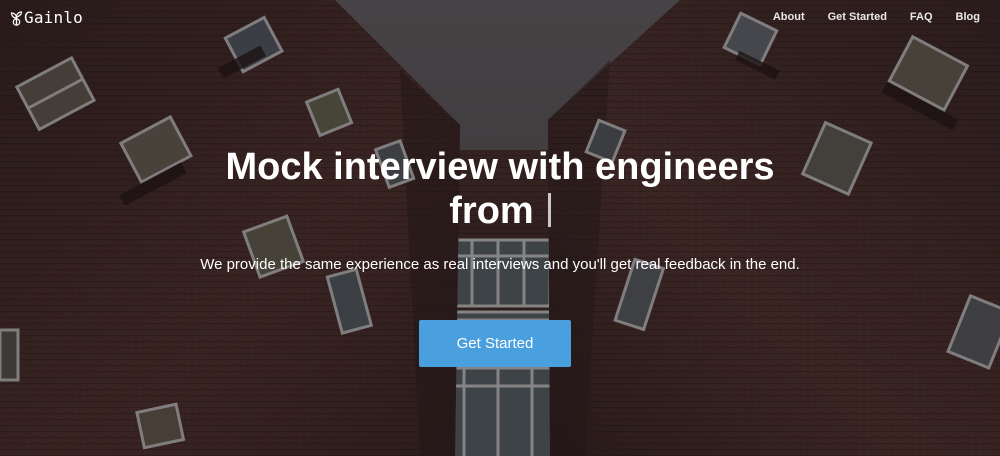  What do you see at coordinates (491, 211) in the screenshot?
I see `hero-title-line2: from` at bounding box center [491, 211].